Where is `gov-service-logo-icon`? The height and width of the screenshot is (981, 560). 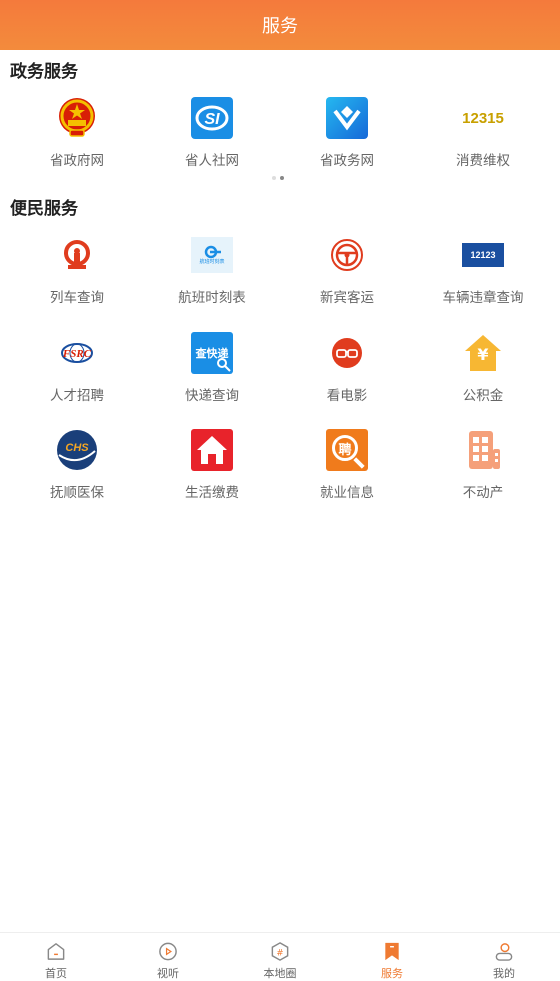 gov-service-logo-icon is located at coordinates (347, 118).